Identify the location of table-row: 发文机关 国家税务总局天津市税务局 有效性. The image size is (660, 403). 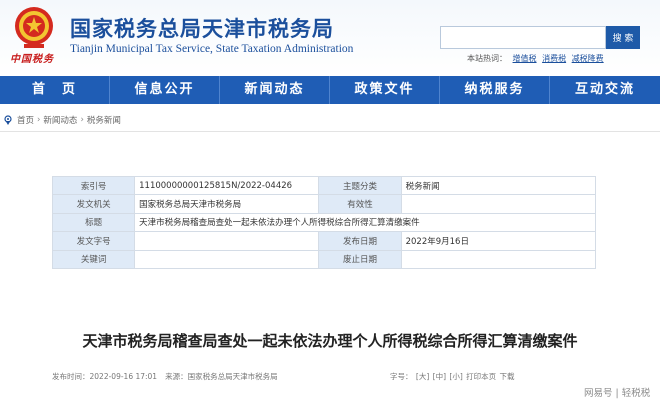
(324, 204).